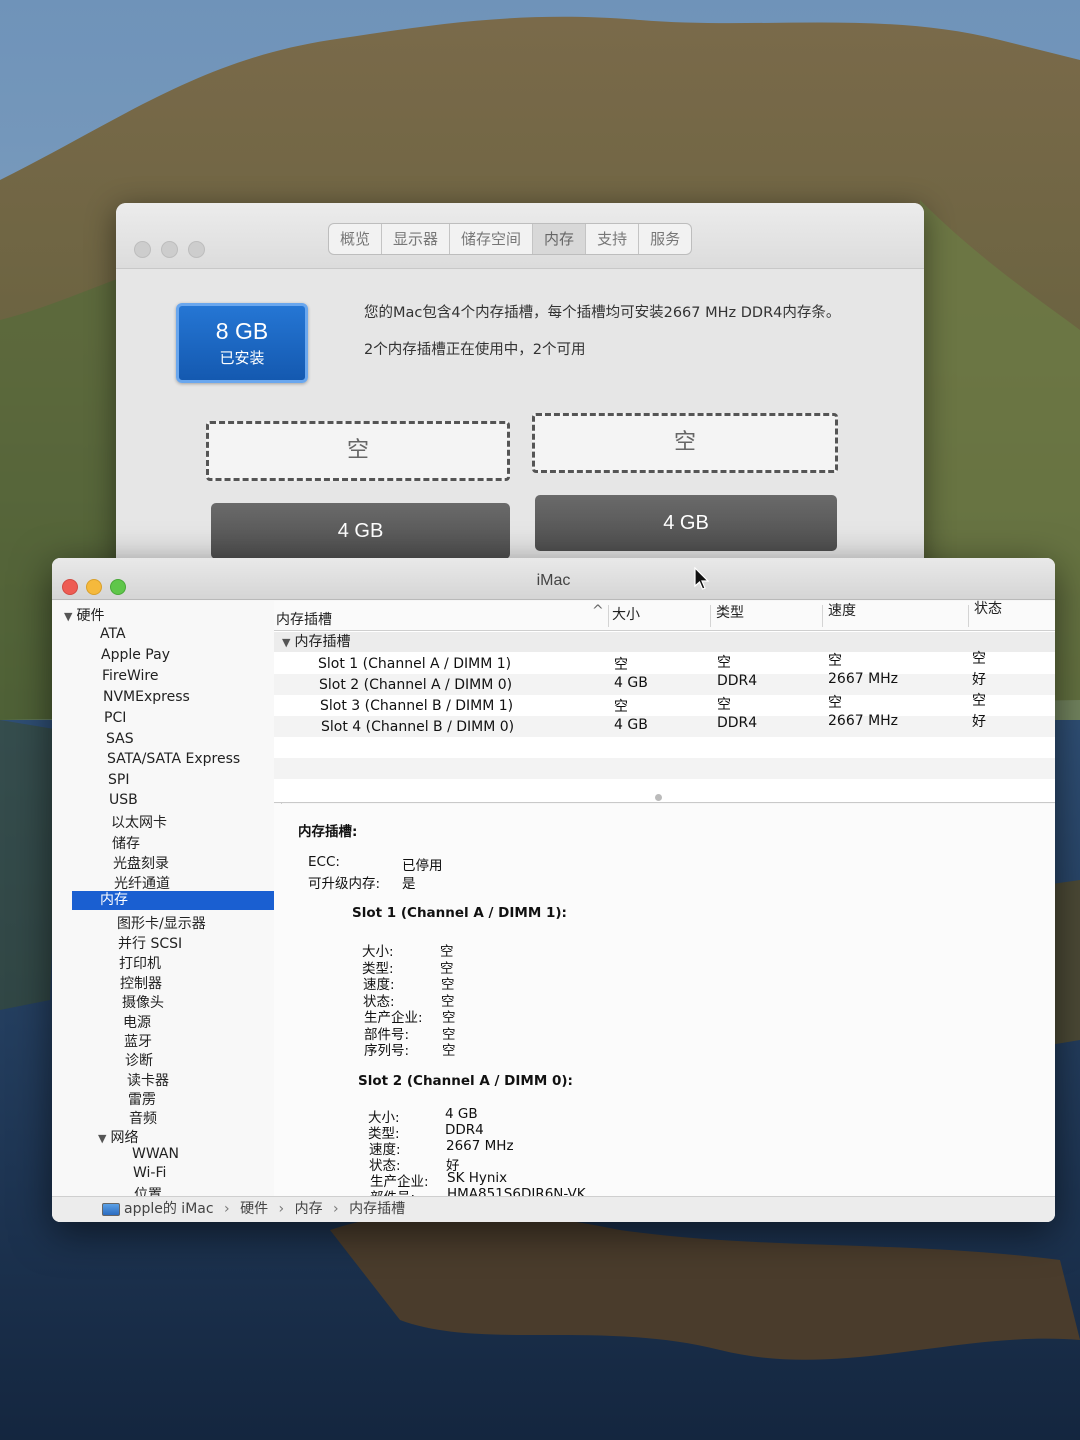  What do you see at coordinates (148, 1190) in the screenshot?
I see `sidebar-item-location: 位置` at bounding box center [148, 1190].